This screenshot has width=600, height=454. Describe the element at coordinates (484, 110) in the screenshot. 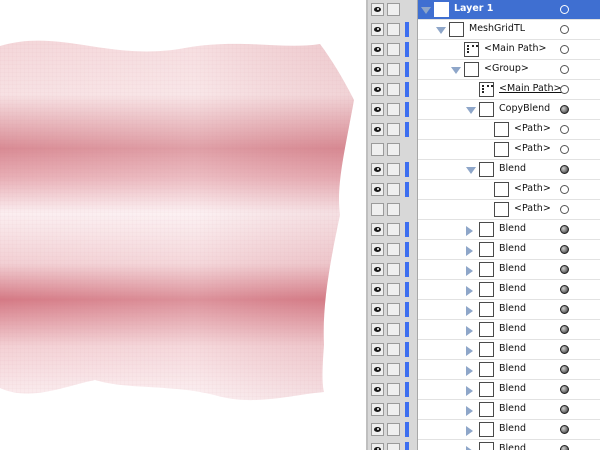

I see `layer-row: CopyBlend` at that location.